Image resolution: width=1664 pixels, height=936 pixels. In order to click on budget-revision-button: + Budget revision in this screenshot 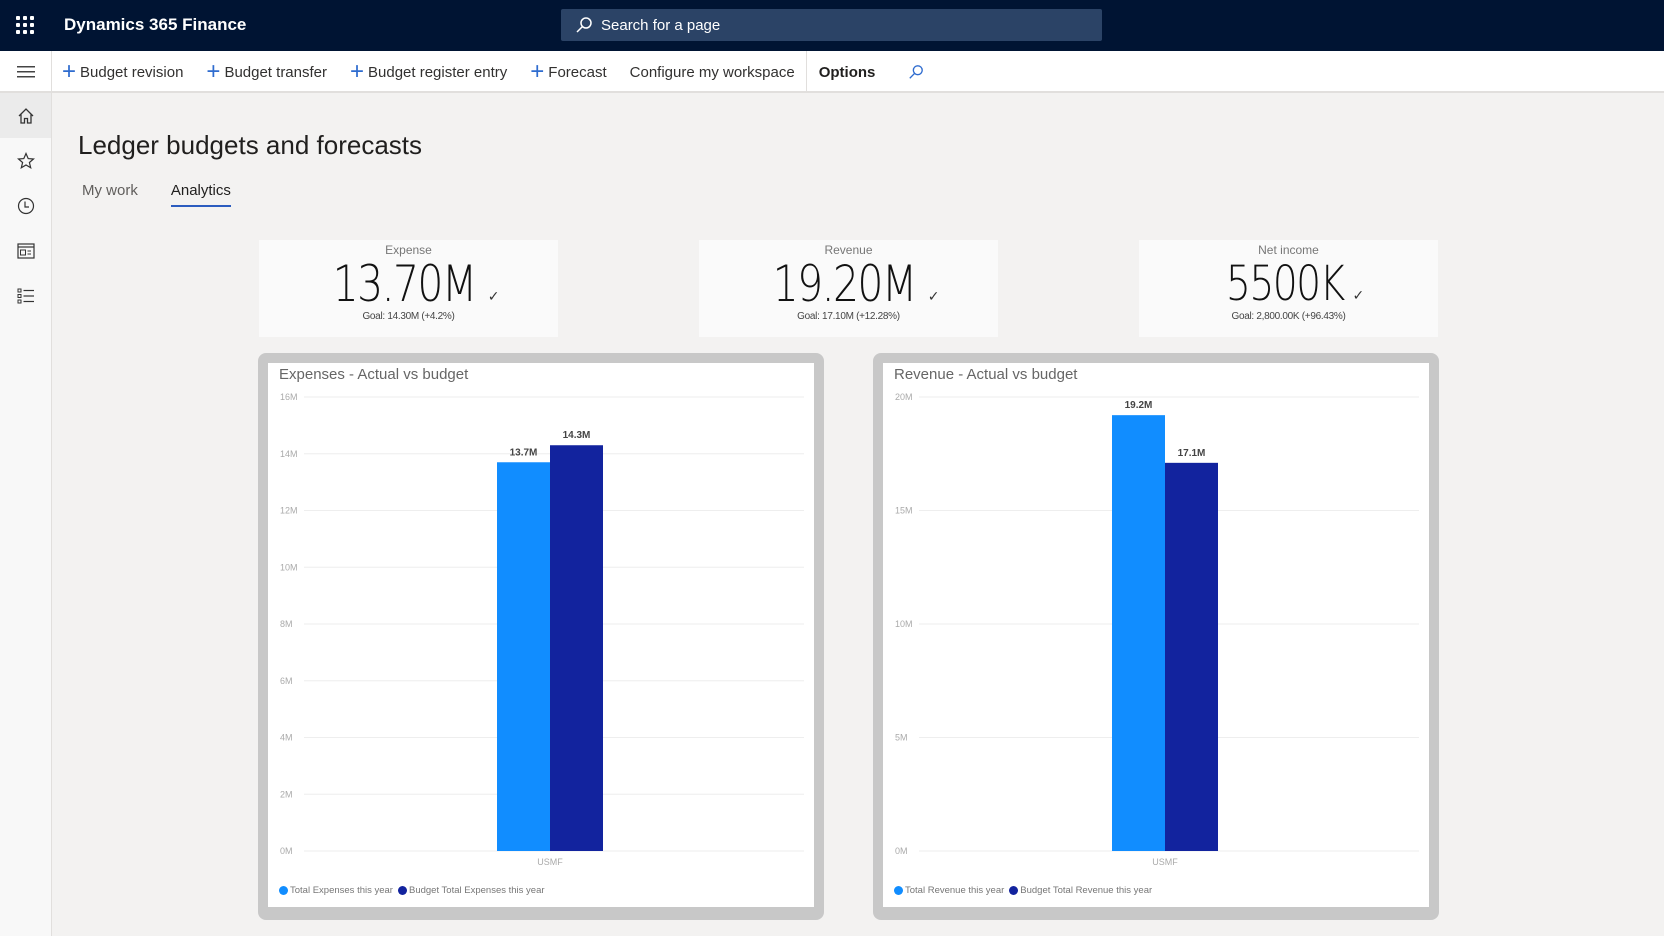, I will do `click(122, 72)`.